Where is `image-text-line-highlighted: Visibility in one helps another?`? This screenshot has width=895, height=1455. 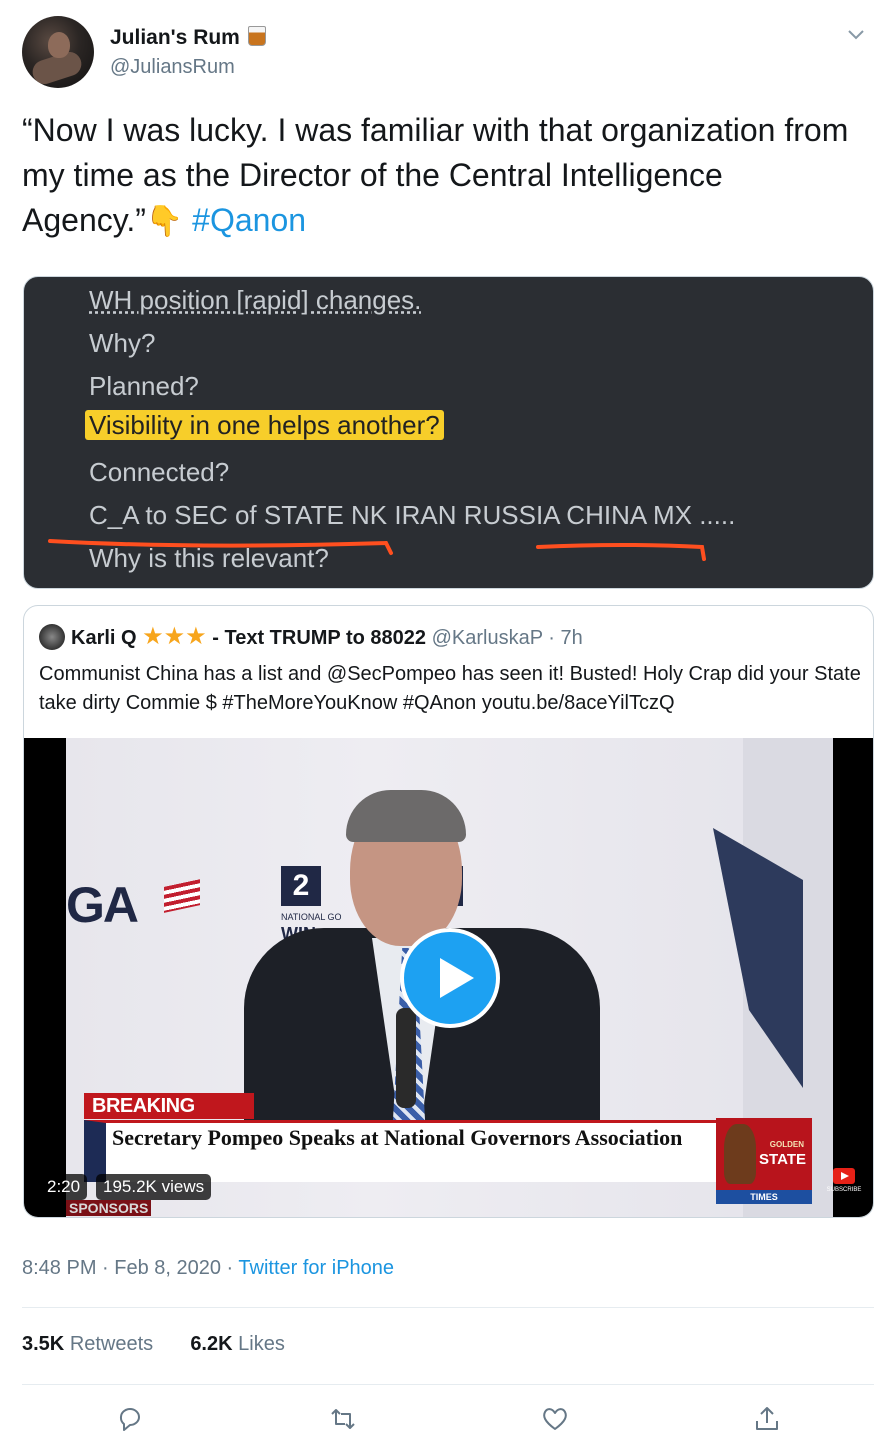 image-text-line-highlighted: Visibility in one helps another? is located at coordinates (264, 425).